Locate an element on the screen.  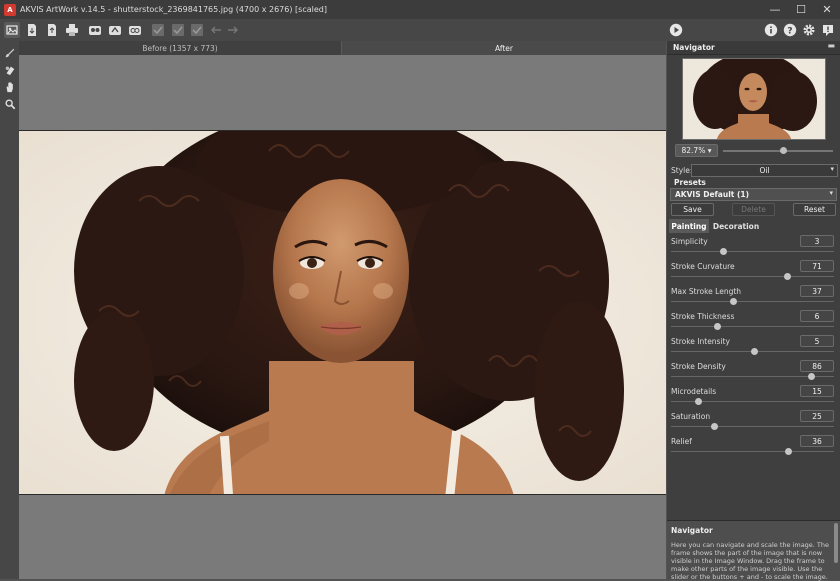
main-toolbar: ? is located at coordinates (420, 30).